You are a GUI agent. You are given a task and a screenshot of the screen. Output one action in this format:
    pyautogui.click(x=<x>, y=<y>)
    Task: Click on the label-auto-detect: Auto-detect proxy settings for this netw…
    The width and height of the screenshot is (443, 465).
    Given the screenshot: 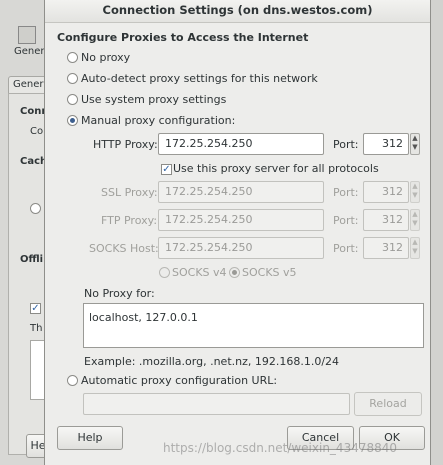 What is the action you would take?
    pyautogui.click(x=199, y=78)
    